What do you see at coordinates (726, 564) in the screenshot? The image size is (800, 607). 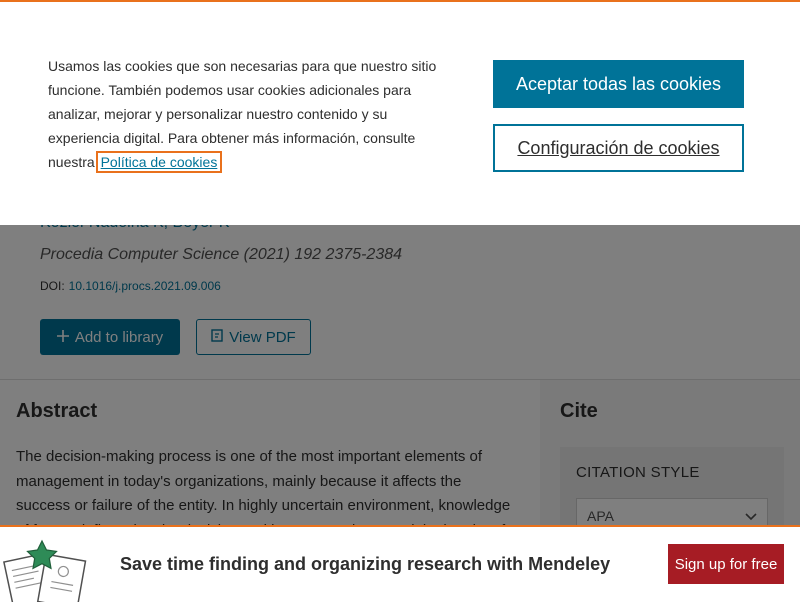 I see `sign-up-button: Sign up for free` at bounding box center [726, 564].